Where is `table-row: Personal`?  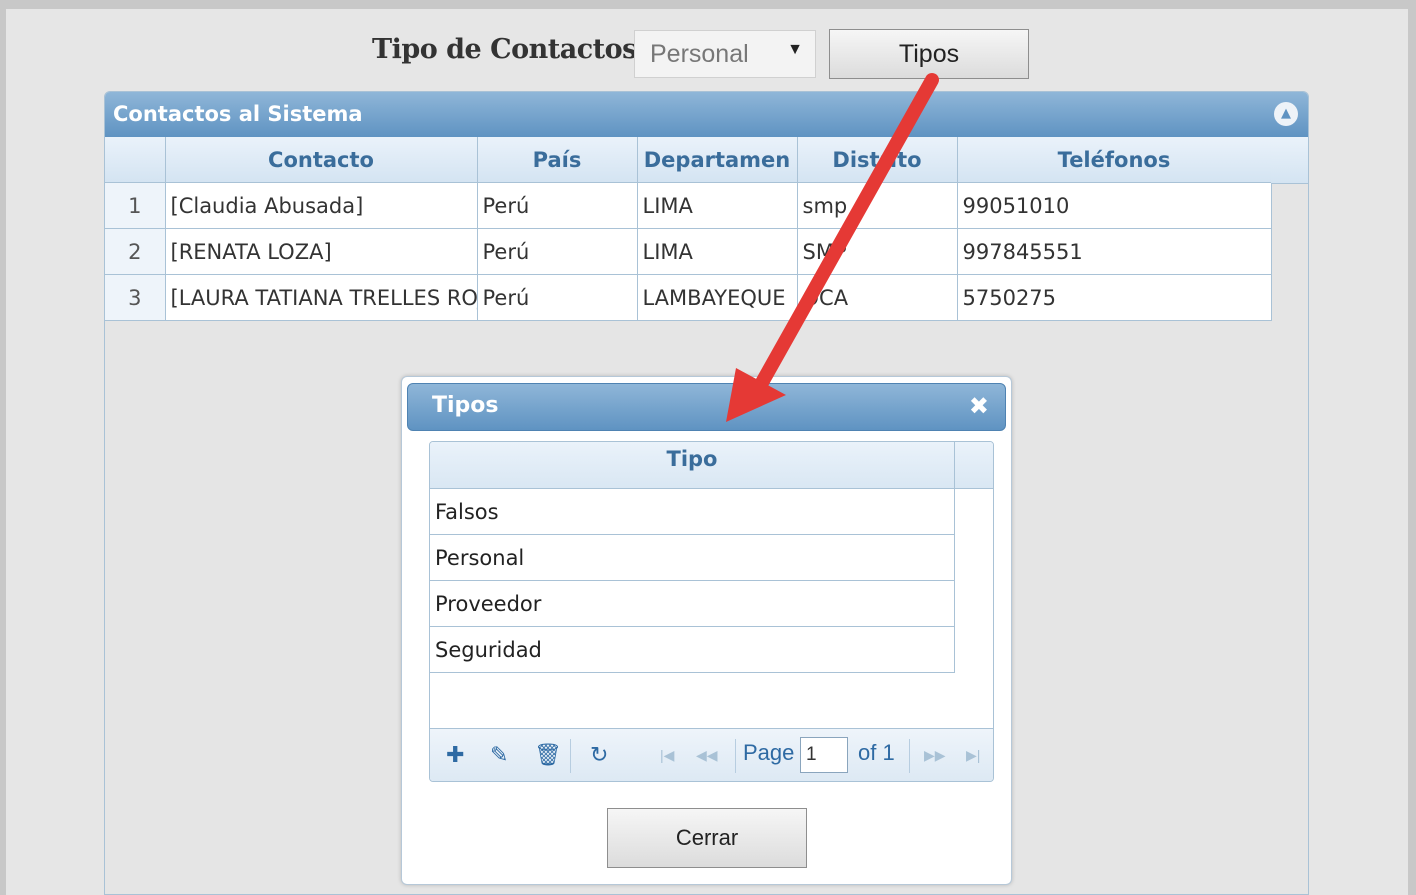 table-row: Personal is located at coordinates (692, 557).